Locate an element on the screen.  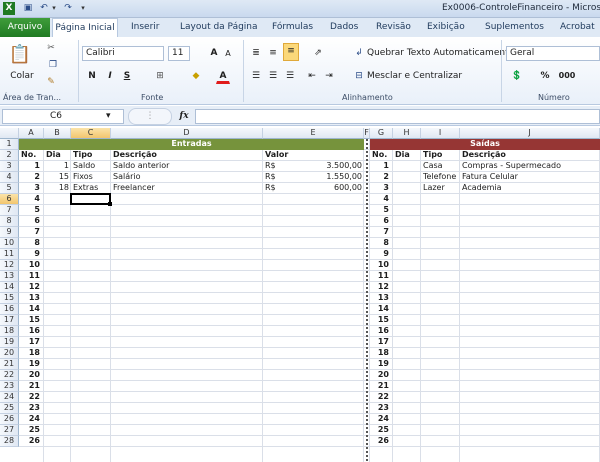
name-box-dropdown-icon: ▾ is located at coordinates (108, 116).